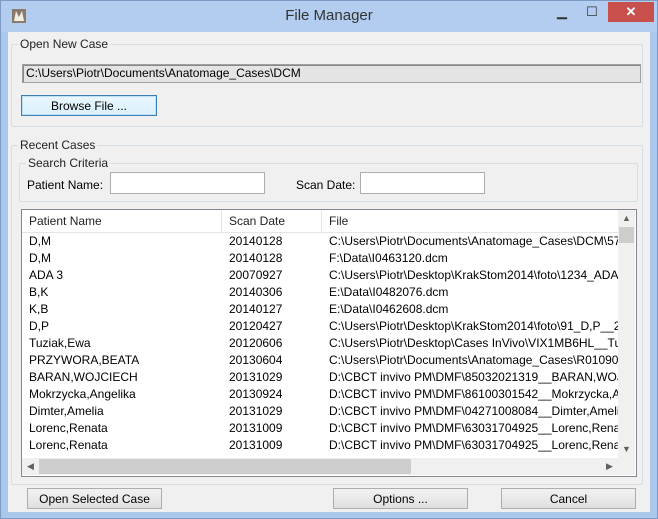 This screenshot has height=519, width=658. What do you see at coordinates (320, 292) in the screenshot?
I see `table-row: B,K 20140306 E:\Data\I0482076.dcm` at bounding box center [320, 292].